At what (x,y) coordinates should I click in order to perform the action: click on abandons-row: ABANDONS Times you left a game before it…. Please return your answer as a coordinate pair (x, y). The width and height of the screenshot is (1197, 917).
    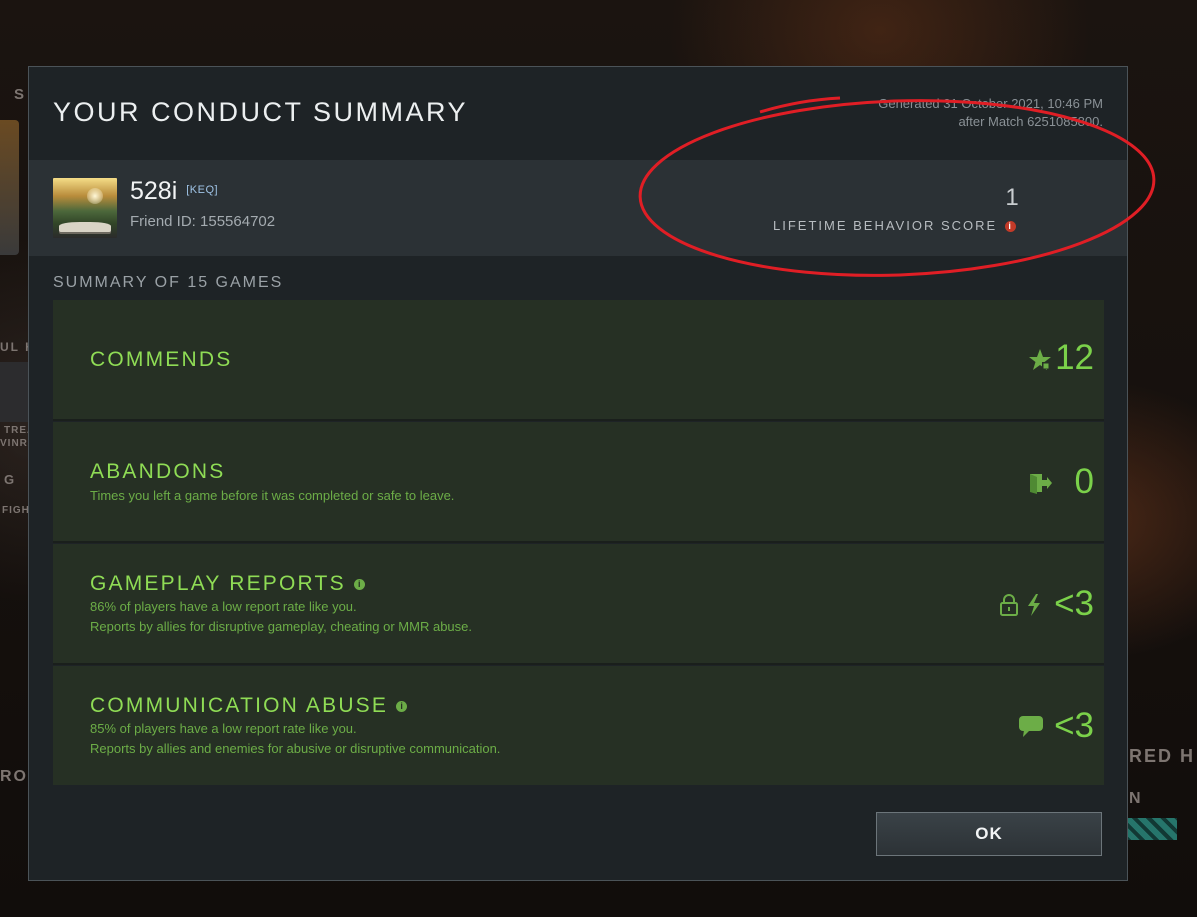
    Looking at the image, I should click on (578, 481).